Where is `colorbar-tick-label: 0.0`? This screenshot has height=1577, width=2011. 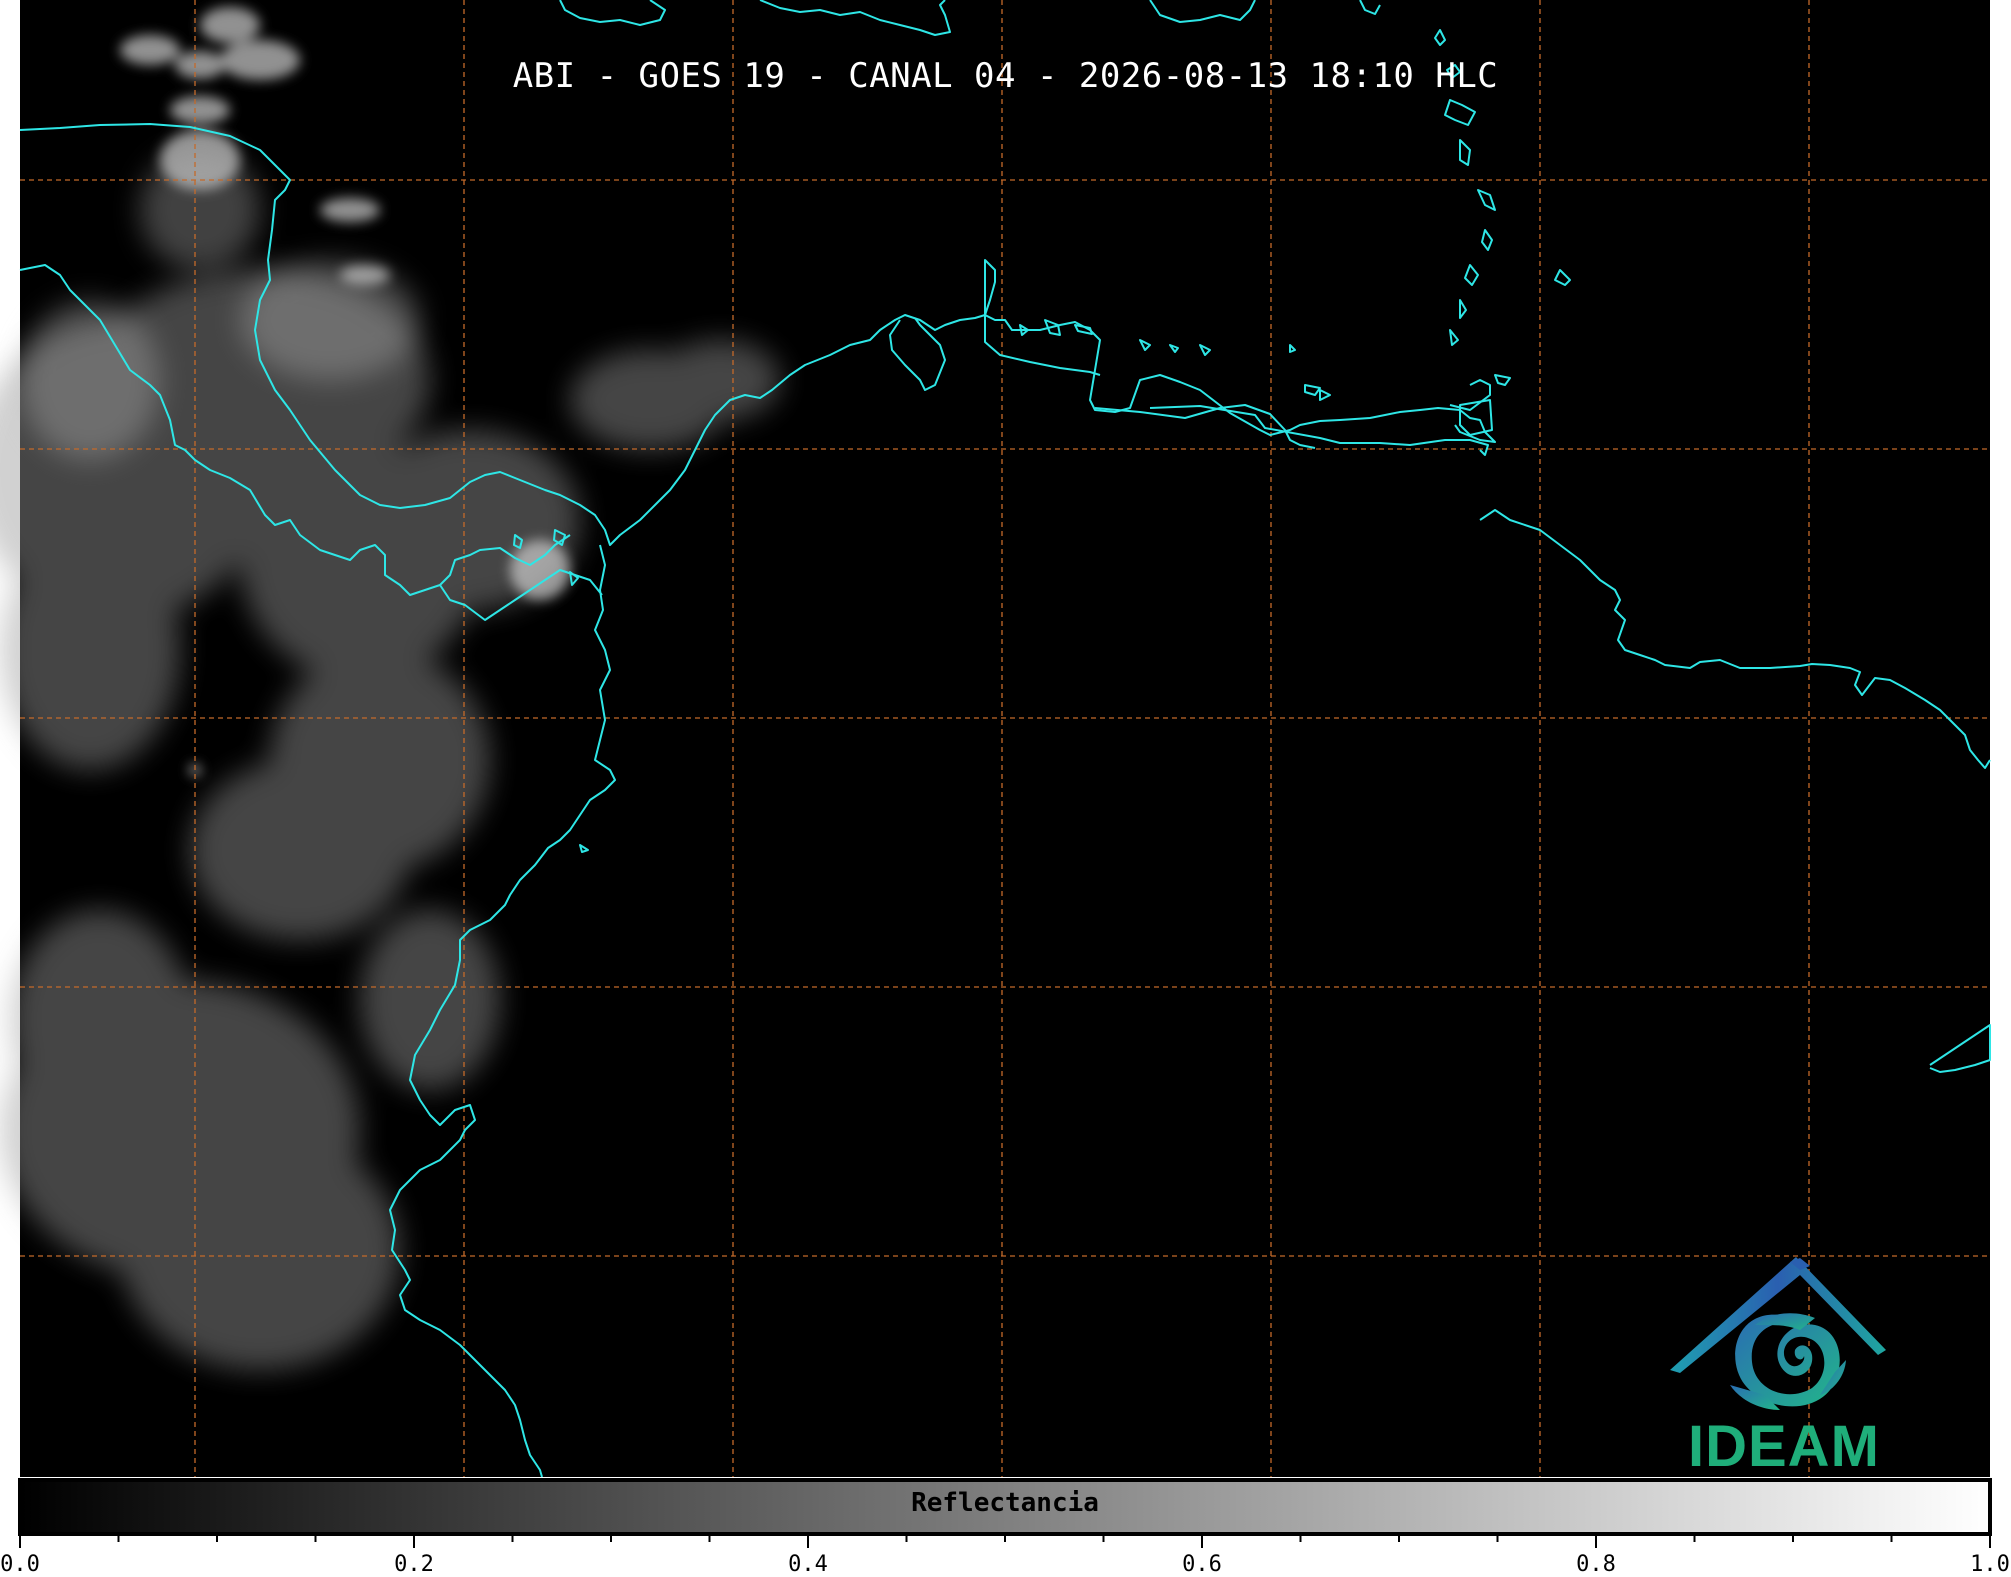 colorbar-tick-label: 0.0 is located at coordinates (20, 1564).